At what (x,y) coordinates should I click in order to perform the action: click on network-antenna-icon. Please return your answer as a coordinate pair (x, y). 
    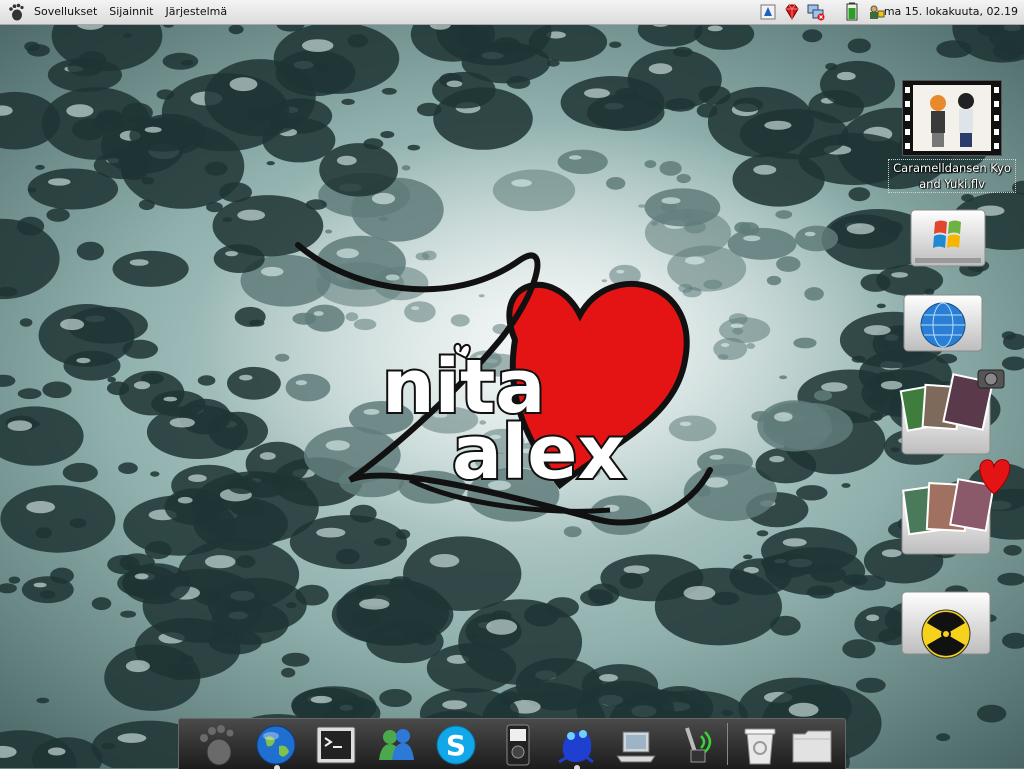
    Looking at the image, I should click on (696, 745).